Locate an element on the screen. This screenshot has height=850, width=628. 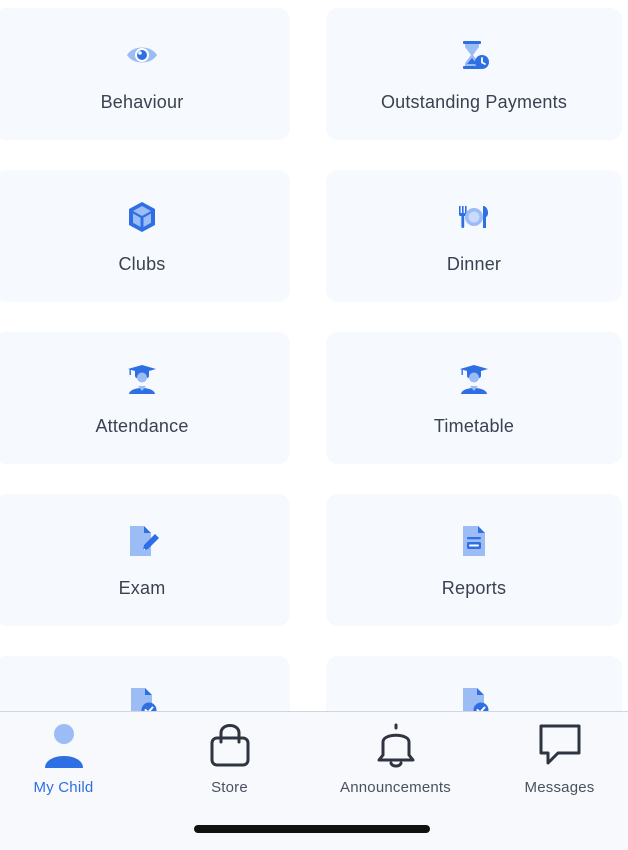
tab-store: Store is located at coordinates (229, 760).